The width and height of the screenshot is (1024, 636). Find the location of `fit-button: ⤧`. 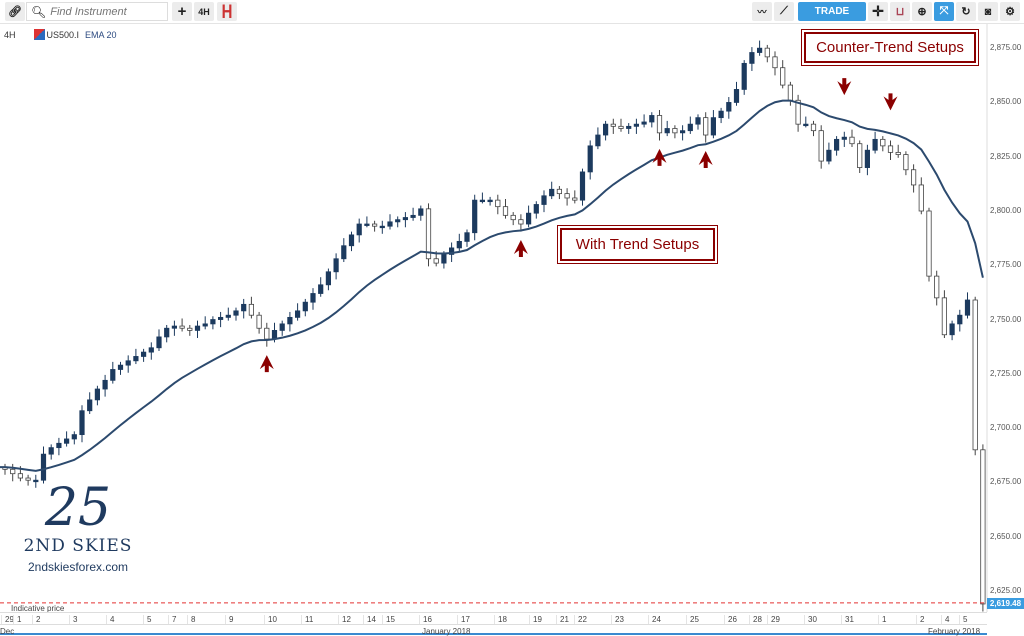

fit-button: ⤧ is located at coordinates (944, 11).